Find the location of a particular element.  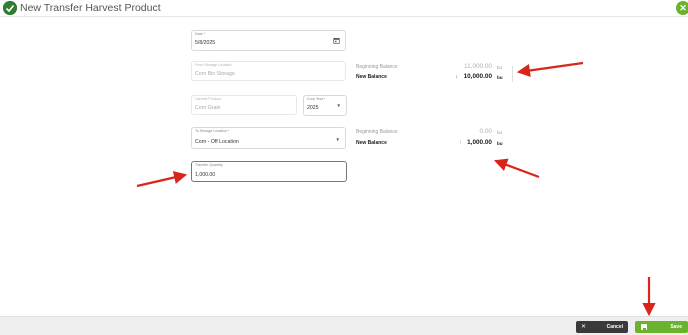

to-new-balance-unit: bu is located at coordinates (500, 143).